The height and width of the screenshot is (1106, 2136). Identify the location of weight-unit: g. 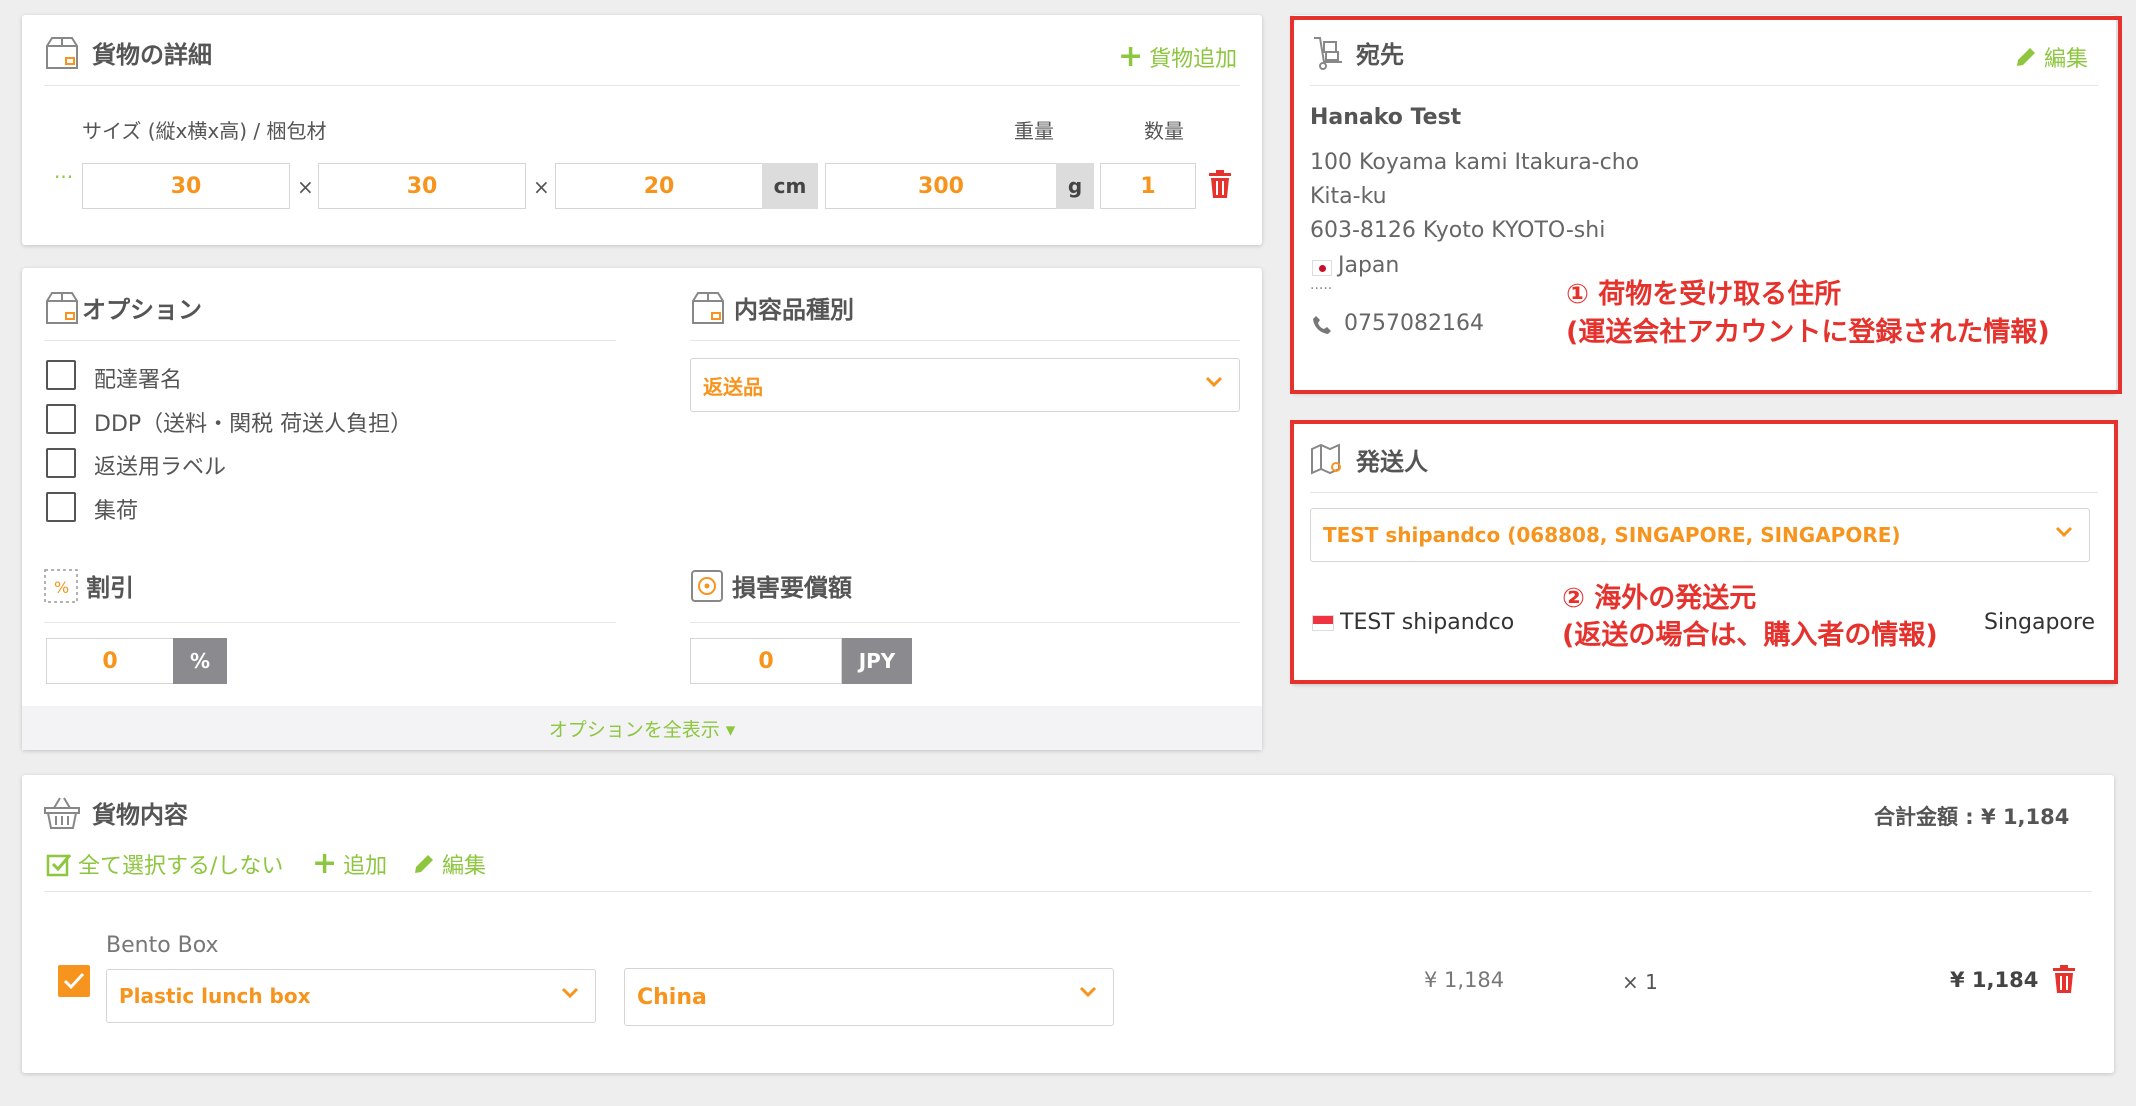
(1075, 186).